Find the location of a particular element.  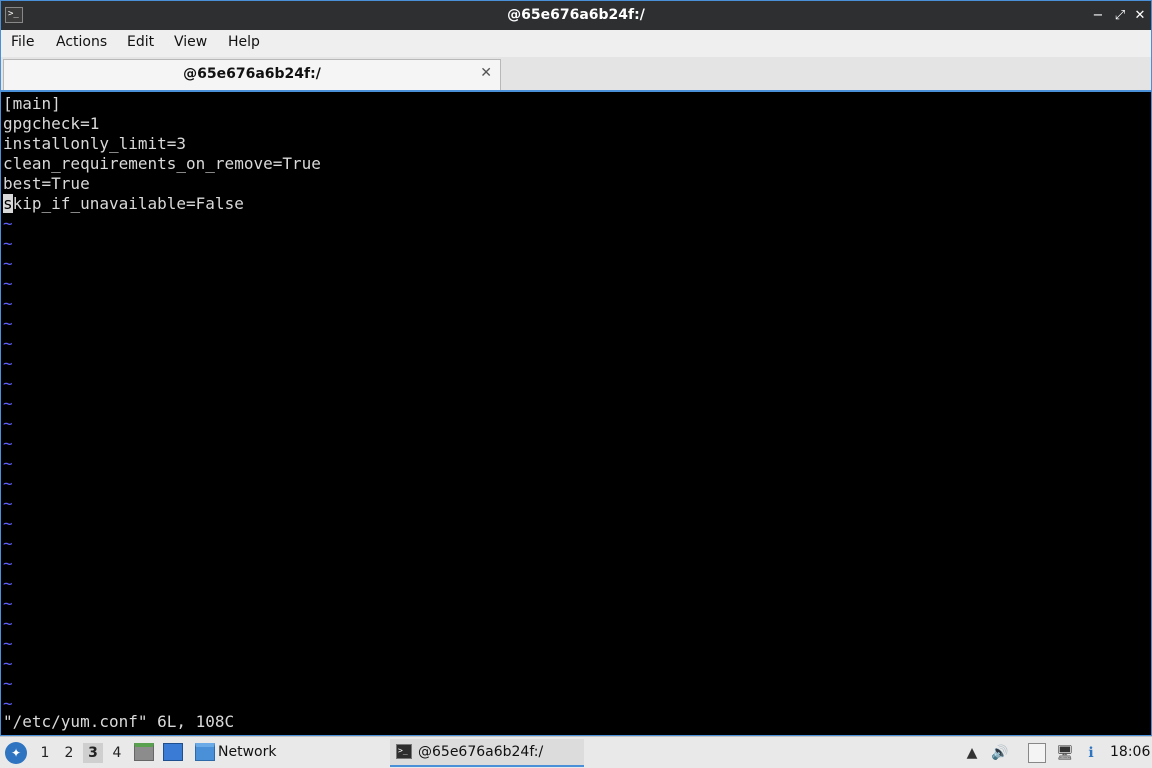

window-titlebar: >_ @65e676a6b24f:/ − ⤢ ✕ is located at coordinates (576, 15).